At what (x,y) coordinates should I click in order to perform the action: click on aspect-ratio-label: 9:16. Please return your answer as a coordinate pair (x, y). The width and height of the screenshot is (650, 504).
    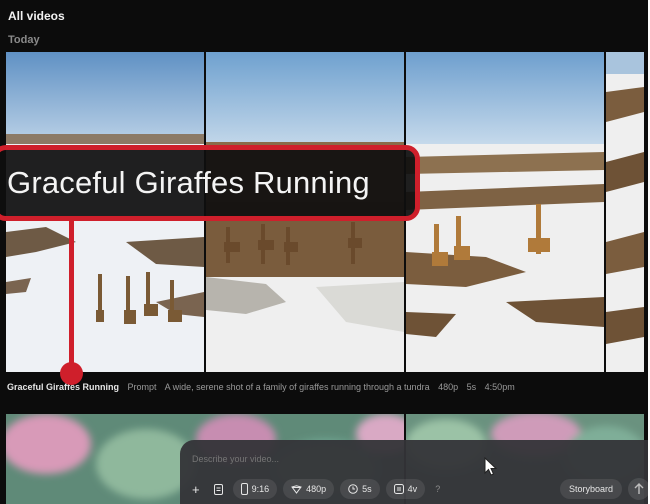
    Looking at the image, I should click on (260, 489).